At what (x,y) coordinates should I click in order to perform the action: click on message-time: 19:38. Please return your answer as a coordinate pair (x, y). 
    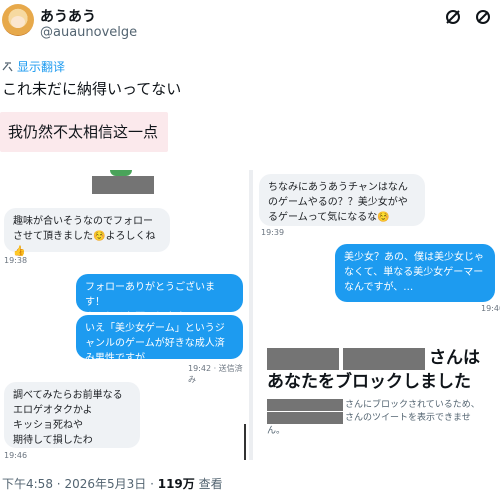
    Looking at the image, I should click on (16, 260).